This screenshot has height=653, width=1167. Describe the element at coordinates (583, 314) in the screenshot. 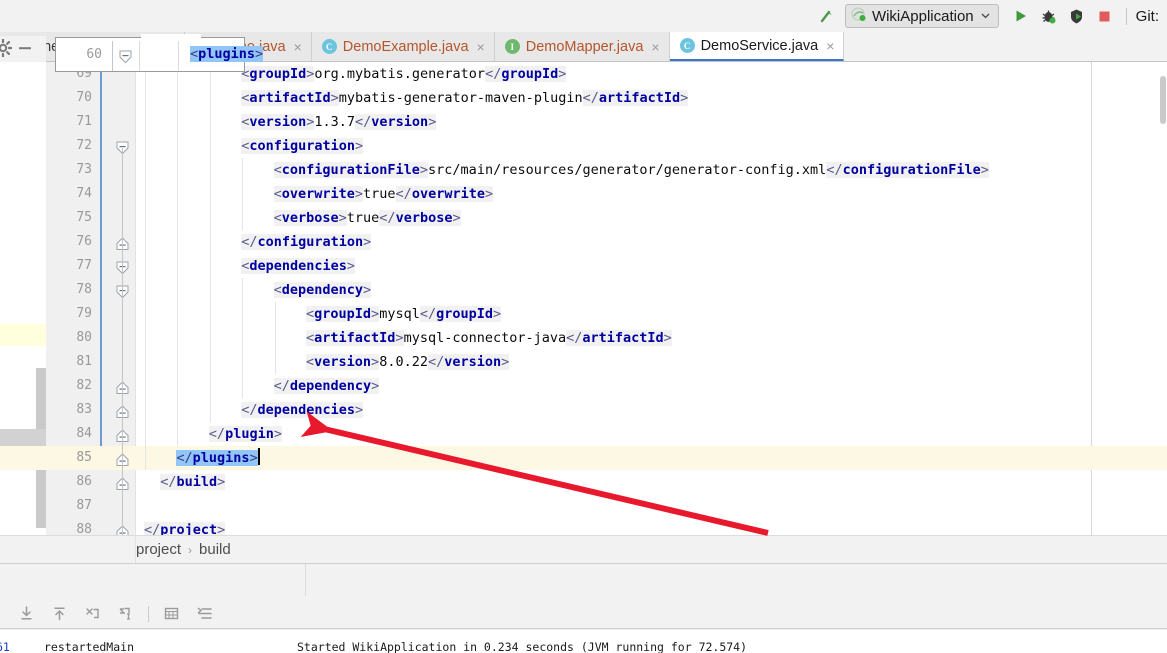

I see `code-line: 79 <groupId>mysql</groupId>` at that location.